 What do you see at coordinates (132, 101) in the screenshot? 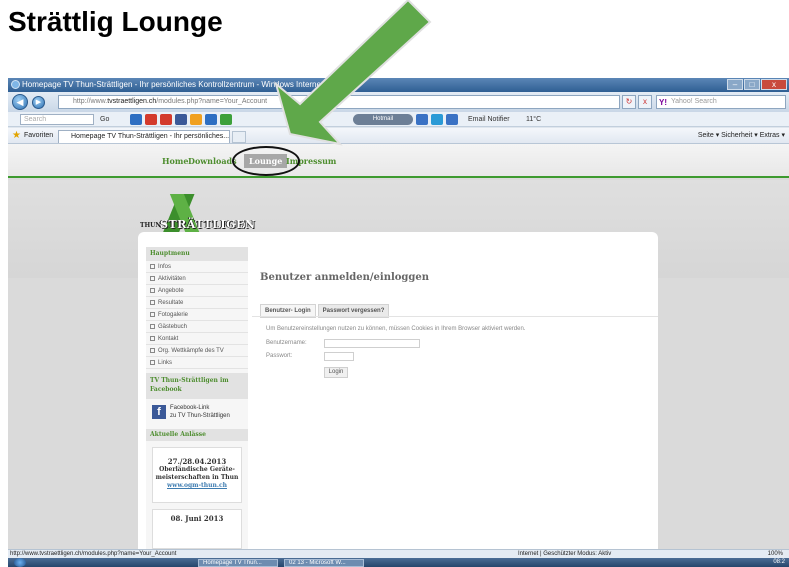
I see `address-domain: tvstraettligen.ch` at bounding box center [132, 101].